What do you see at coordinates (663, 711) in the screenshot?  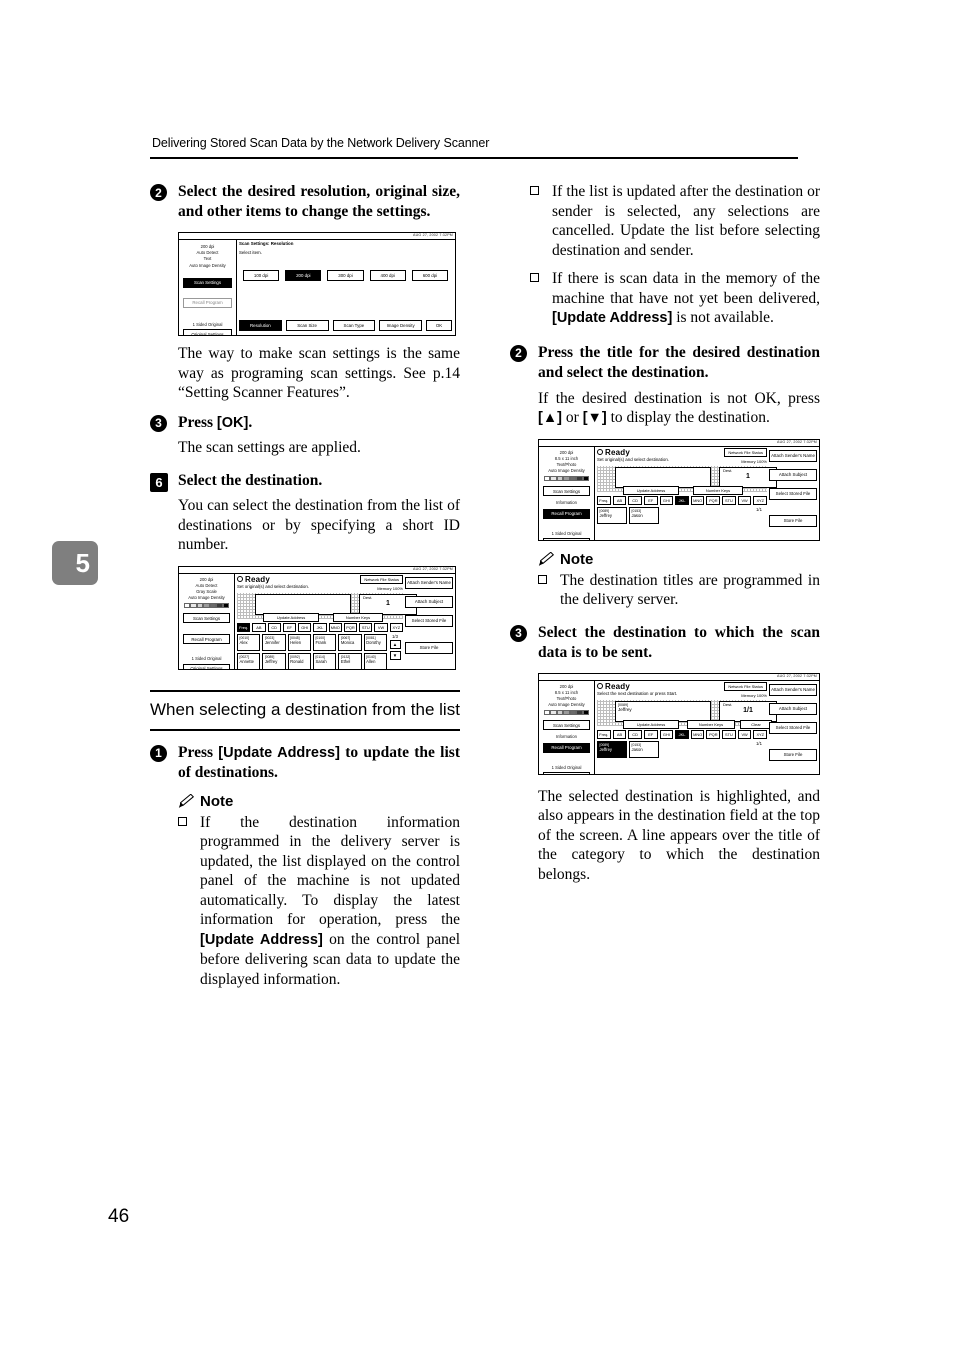 I see `lcd4-destination-field: [0089] Jeffrey` at bounding box center [663, 711].